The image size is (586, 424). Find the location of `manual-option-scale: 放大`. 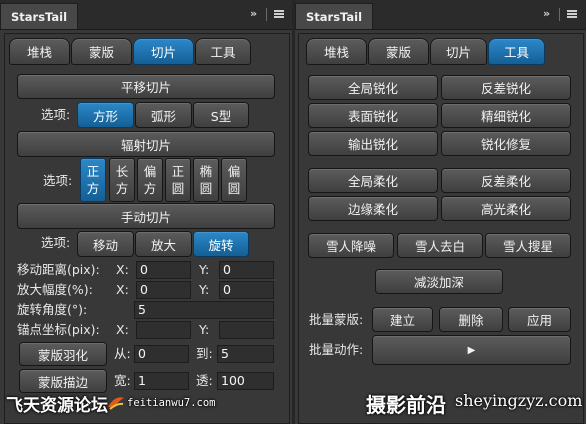

manual-option-scale: 放大 is located at coordinates (163, 244).